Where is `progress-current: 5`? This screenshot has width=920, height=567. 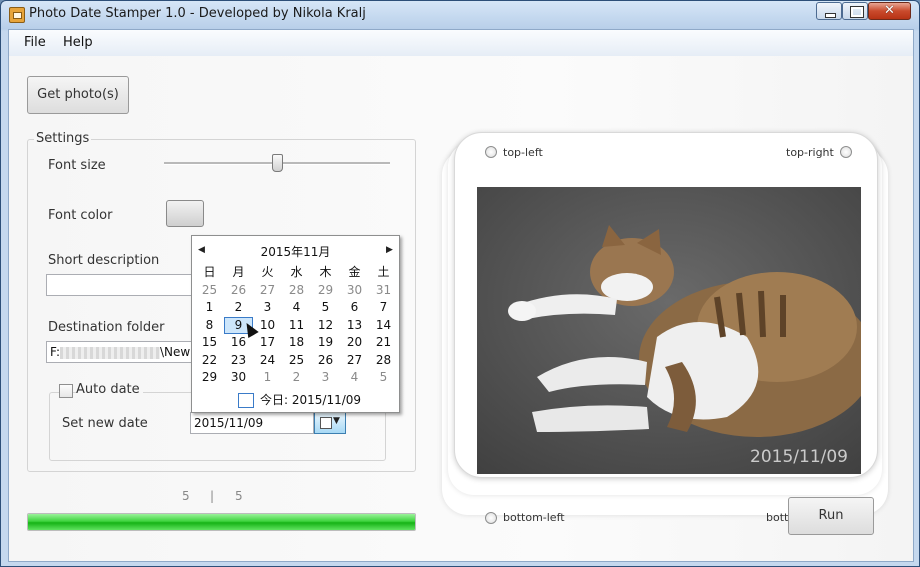
progress-current: 5 is located at coordinates (186, 496).